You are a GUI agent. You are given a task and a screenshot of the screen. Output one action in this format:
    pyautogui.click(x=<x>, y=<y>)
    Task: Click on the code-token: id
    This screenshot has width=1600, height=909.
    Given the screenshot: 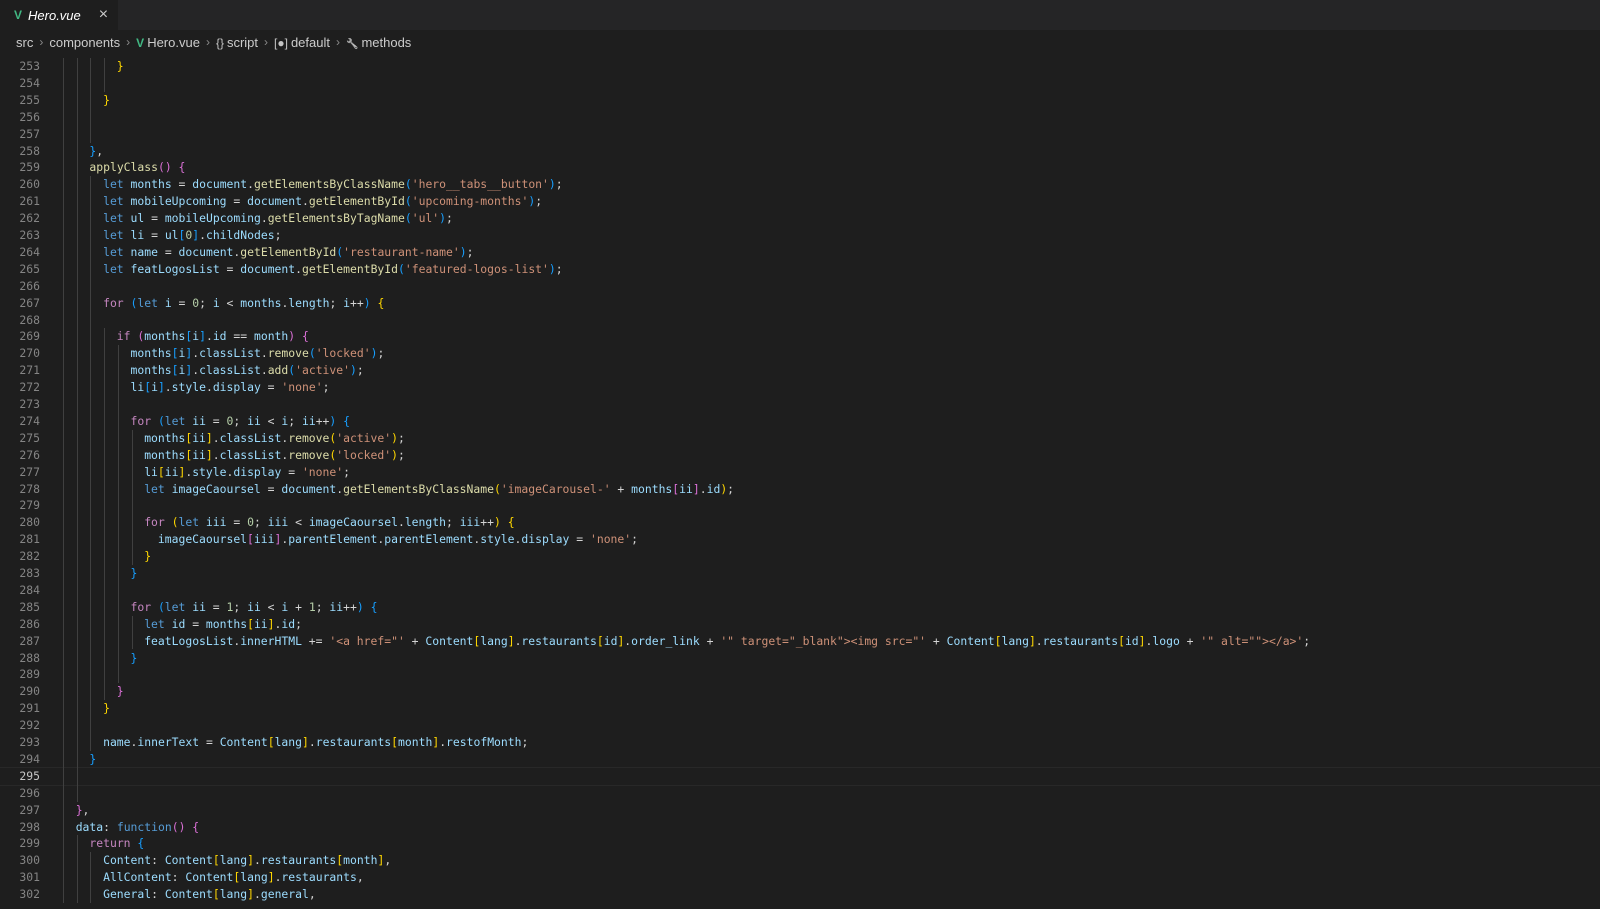 What is the action you would take?
    pyautogui.click(x=219, y=336)
    